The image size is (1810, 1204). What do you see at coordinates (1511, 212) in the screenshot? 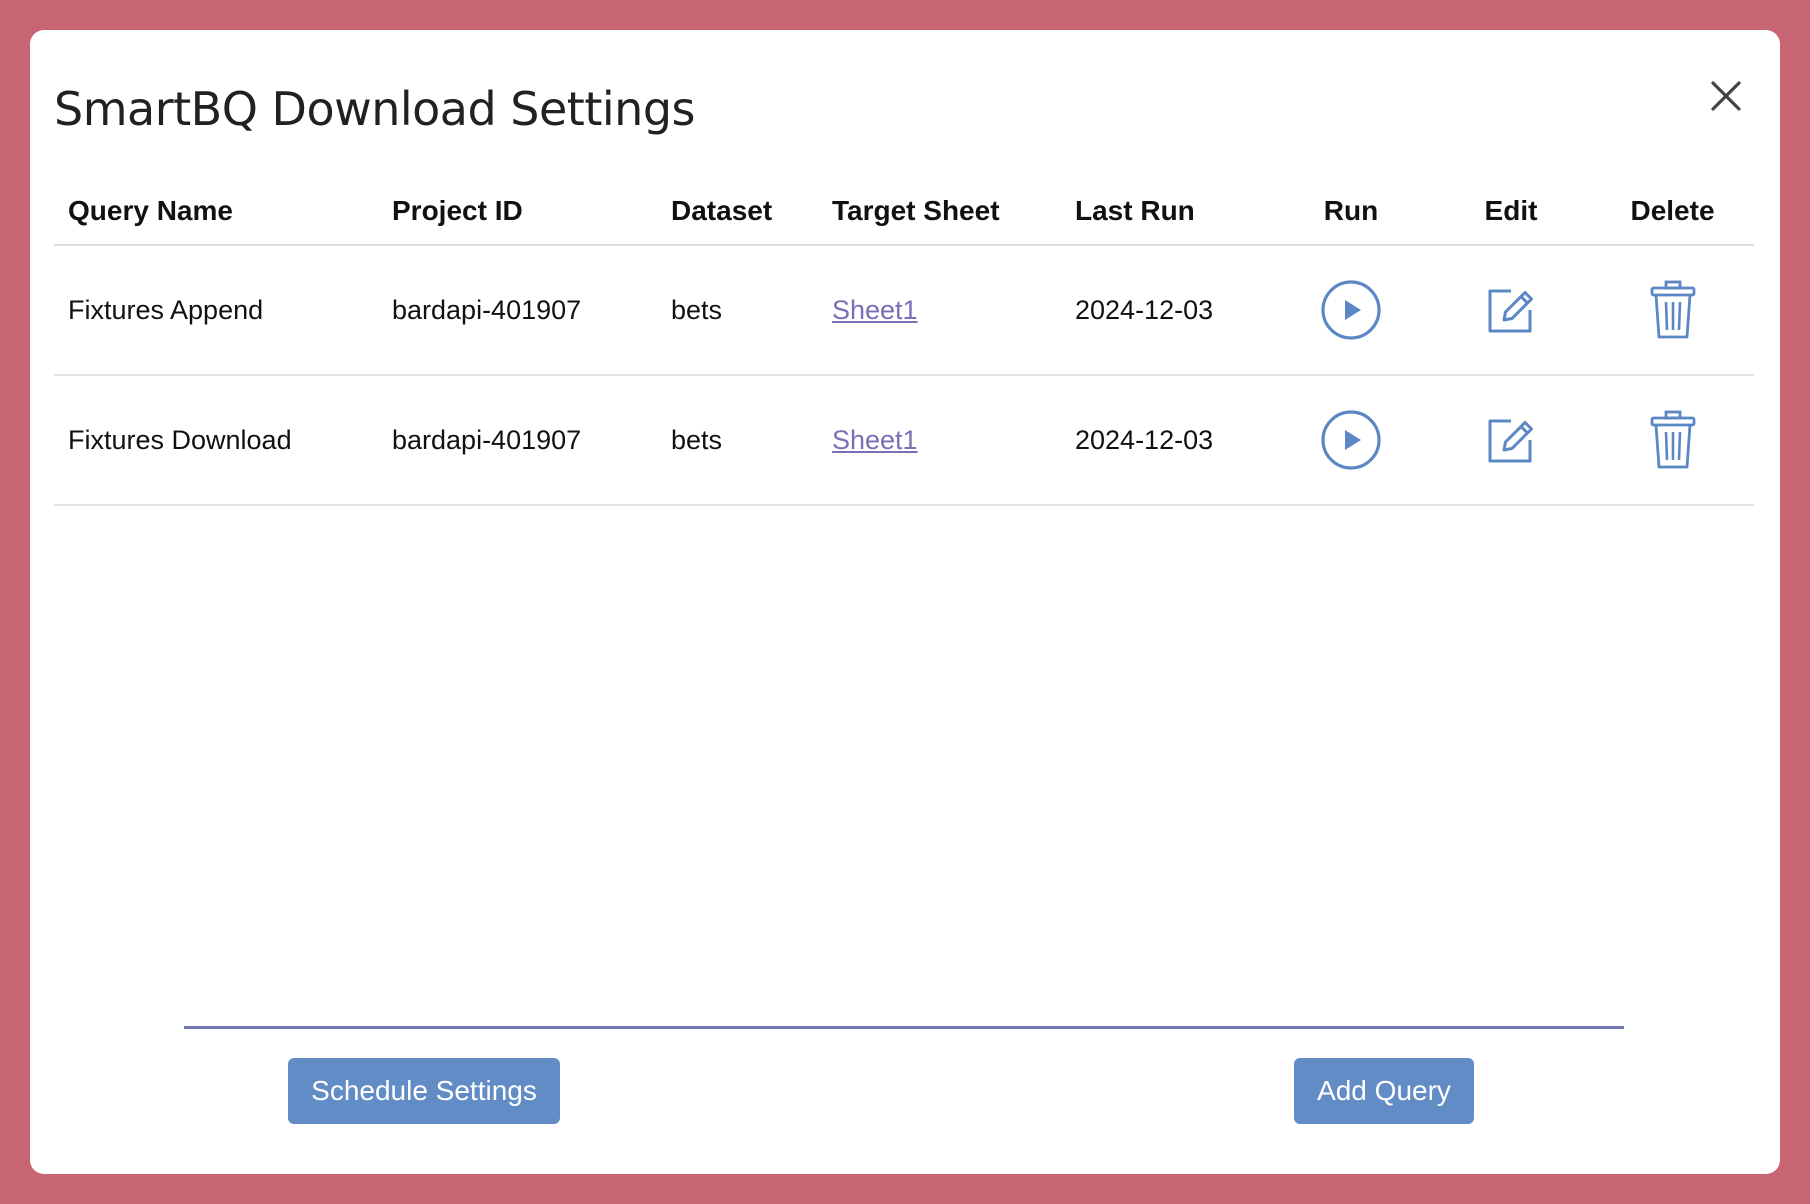
I see `header-edit: Edit` at bounding box center [1511, 212].